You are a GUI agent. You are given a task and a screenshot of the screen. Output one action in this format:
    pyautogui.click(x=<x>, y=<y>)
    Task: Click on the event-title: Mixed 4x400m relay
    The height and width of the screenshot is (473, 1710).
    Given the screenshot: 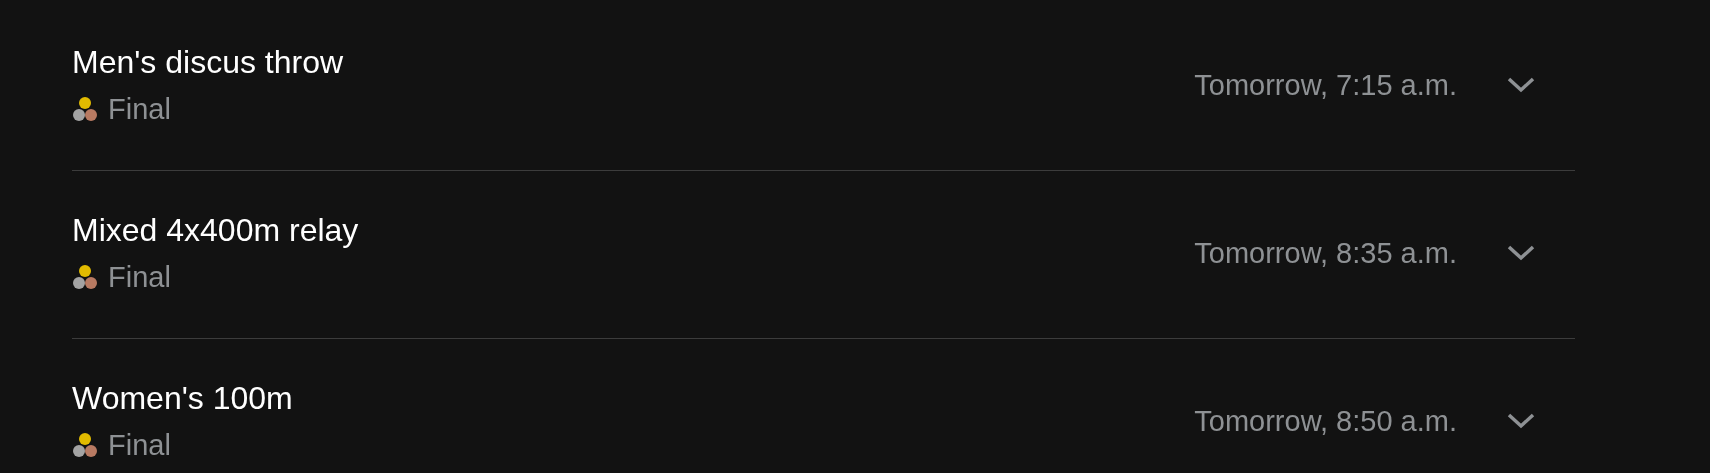 What is the action you would take?
    pyautogui.click(x=215, y=230)
    